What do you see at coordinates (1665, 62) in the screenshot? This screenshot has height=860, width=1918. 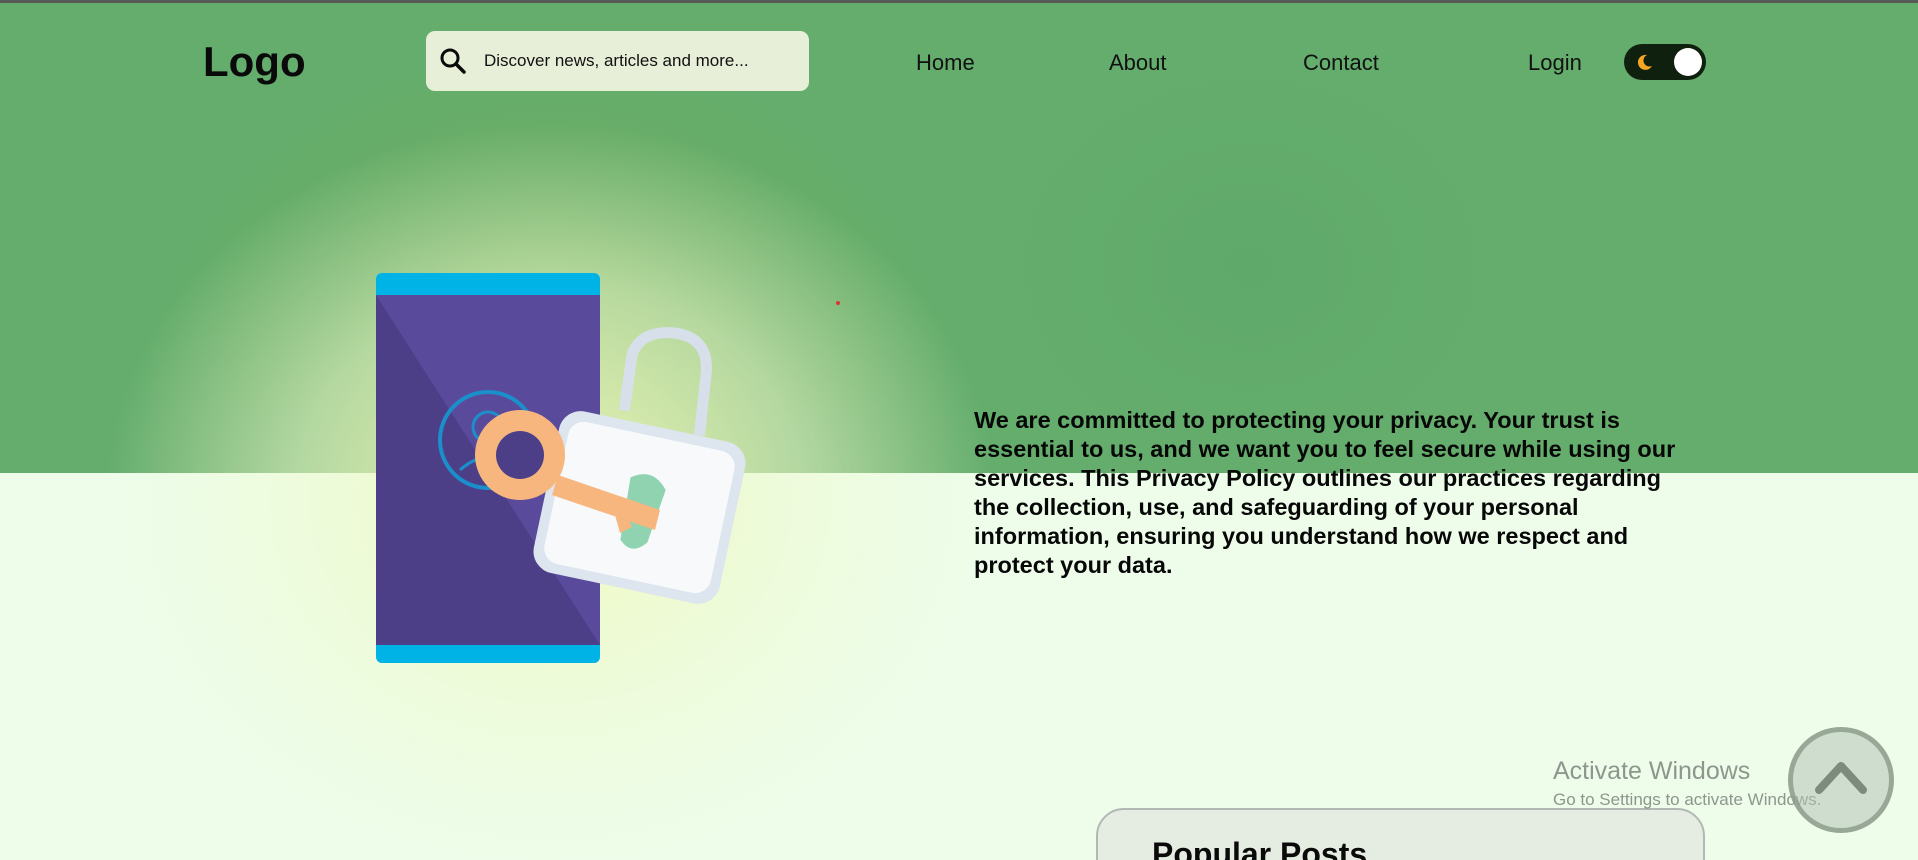 I see `theme-toggle` at bounding box center [1665, 62].